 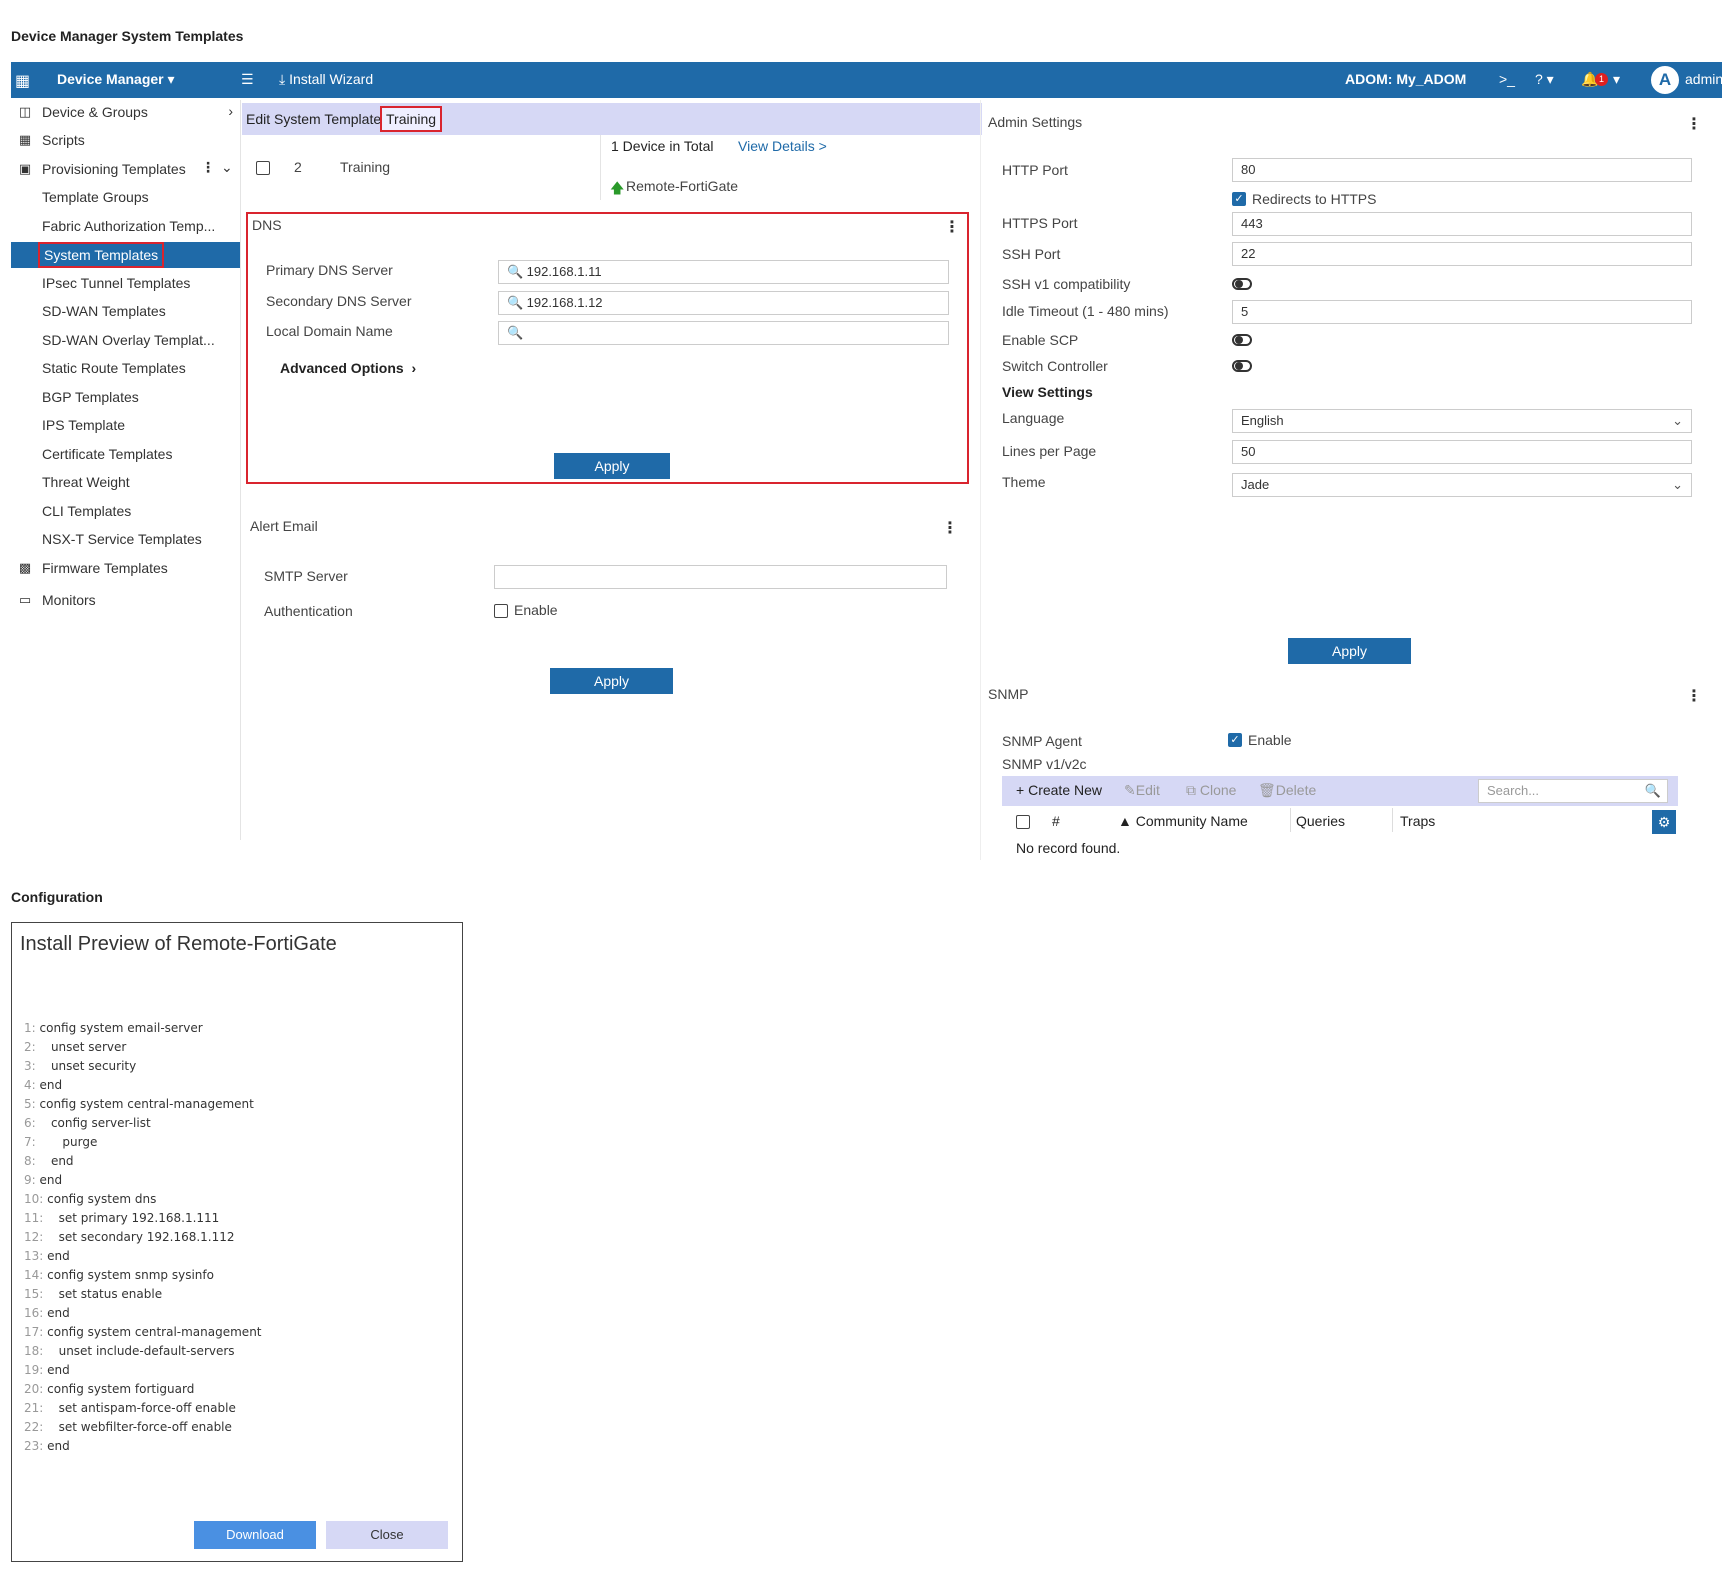 What do you see at coordinates (952, 227) in the screenshot?
I see `dns-kebab-icon: ⋮` at bounding box center [952, 227].